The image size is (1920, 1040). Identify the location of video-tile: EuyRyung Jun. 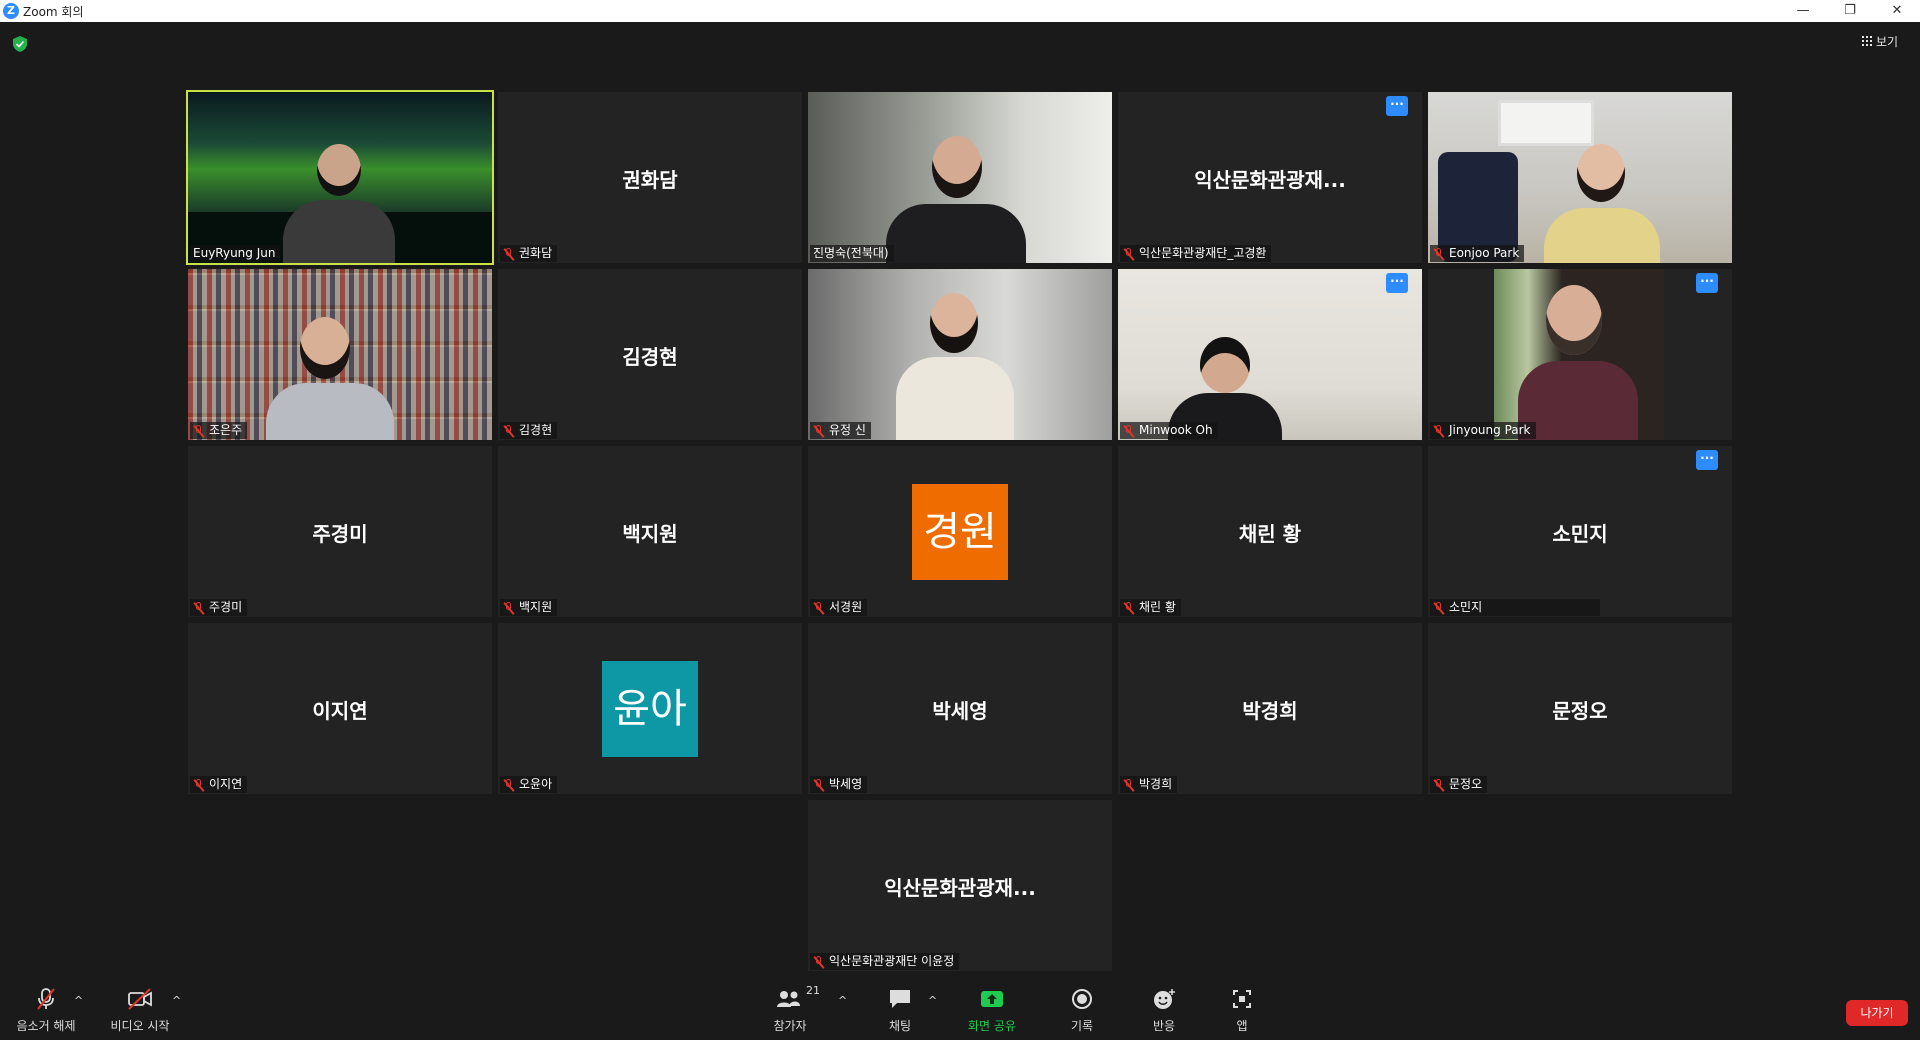
(340, 177).